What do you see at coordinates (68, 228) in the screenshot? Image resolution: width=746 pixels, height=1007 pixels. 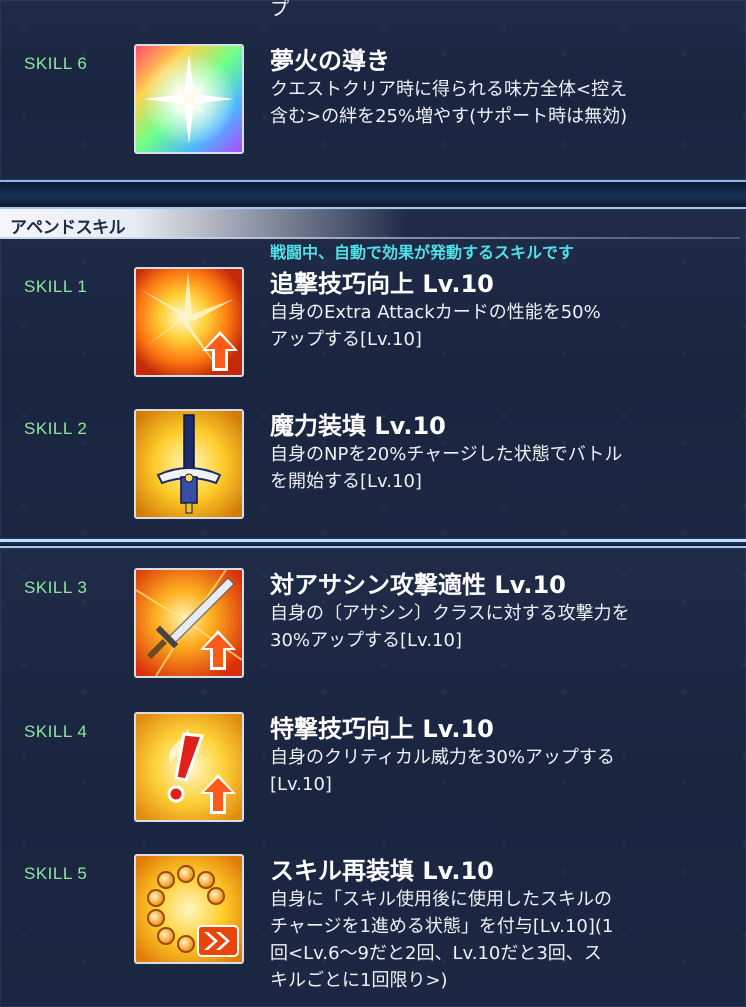 I see `append-skill-title: アペンドスキル` at bounding box center [68, 228].